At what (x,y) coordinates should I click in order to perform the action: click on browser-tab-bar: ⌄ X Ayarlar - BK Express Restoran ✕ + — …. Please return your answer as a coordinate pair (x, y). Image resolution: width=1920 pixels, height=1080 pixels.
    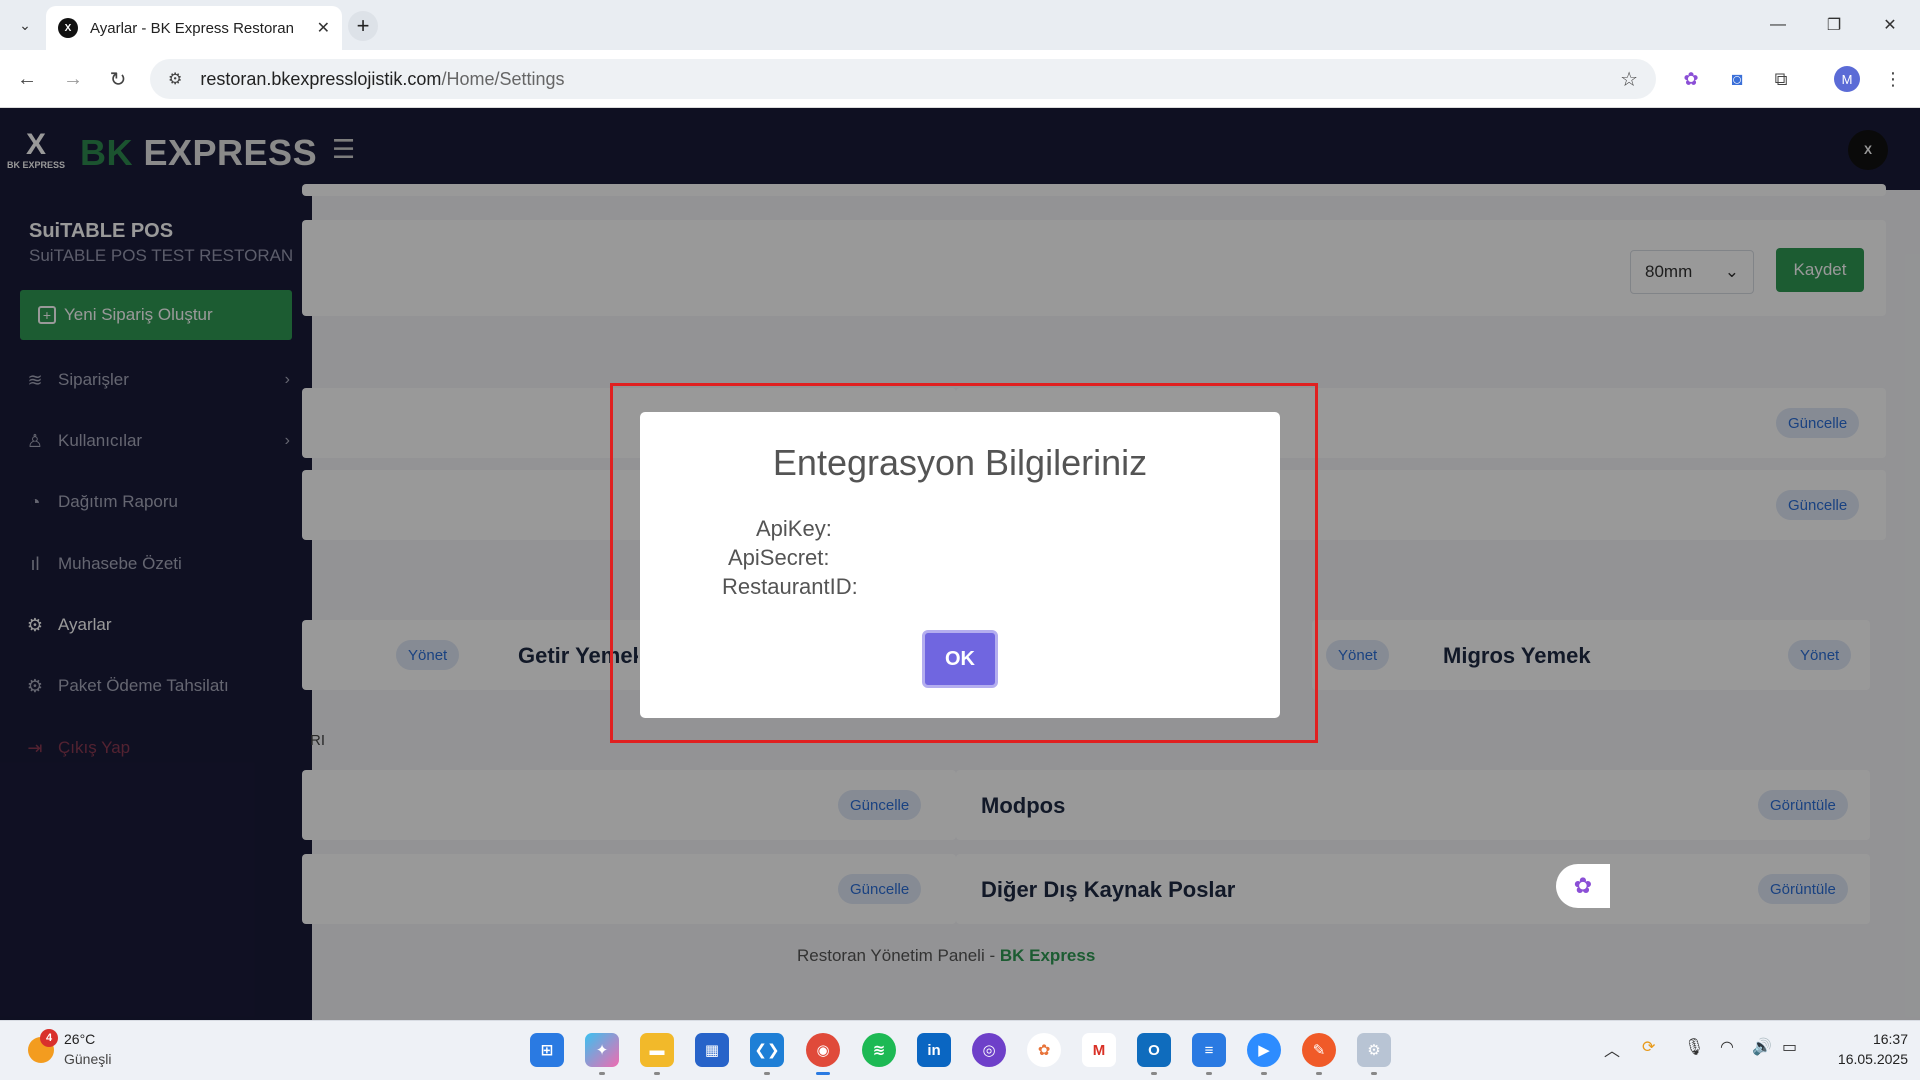
    Looking at the image, I should click on (960, 25).